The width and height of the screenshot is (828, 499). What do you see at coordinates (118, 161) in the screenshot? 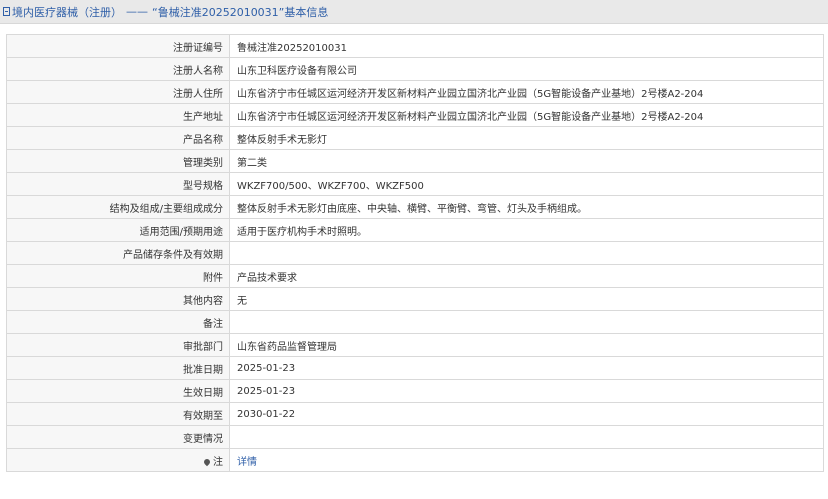
I see `row-label: 管理类别` at bounding box center [118, 161].